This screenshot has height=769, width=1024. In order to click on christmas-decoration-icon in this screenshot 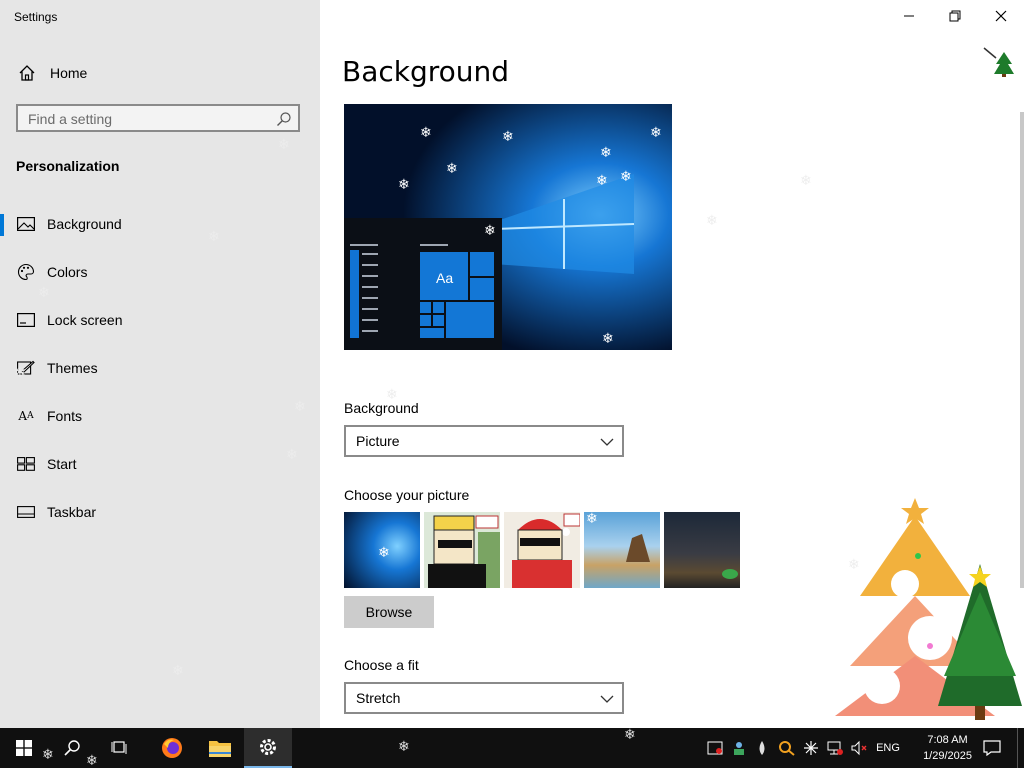, I will do `click(928, 609)`.